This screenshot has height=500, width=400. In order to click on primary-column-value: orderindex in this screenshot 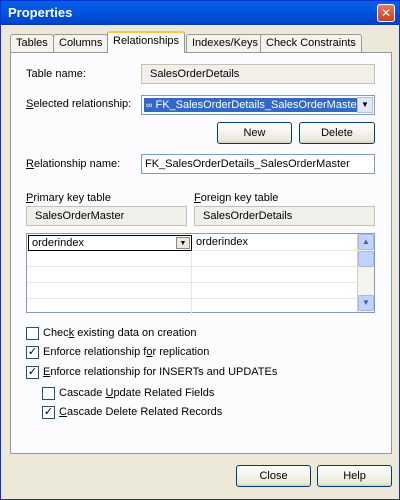, I will do `click(58, 243)`.